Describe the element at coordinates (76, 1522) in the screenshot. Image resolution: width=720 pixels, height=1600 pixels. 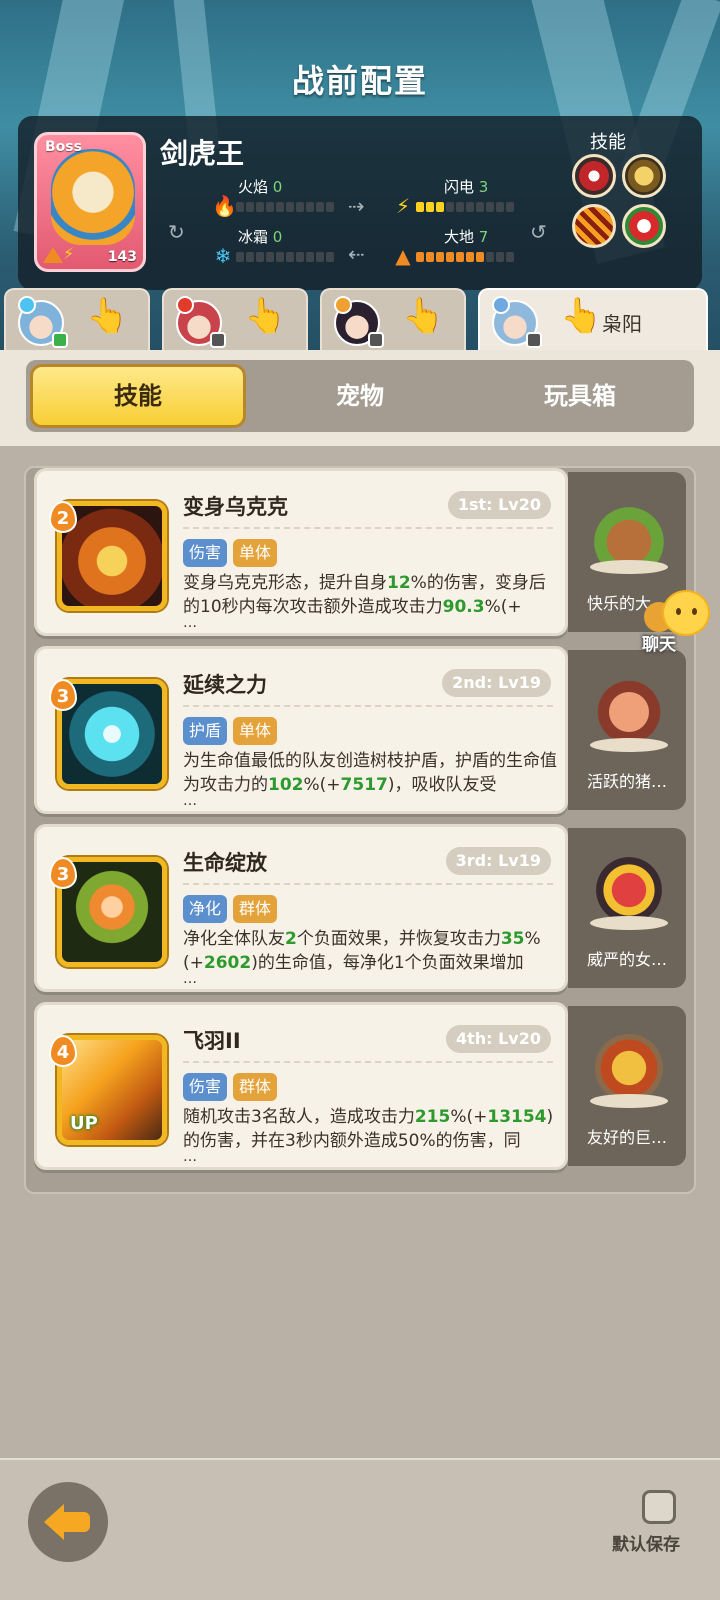
I see `back-arrow-icon` at that location.